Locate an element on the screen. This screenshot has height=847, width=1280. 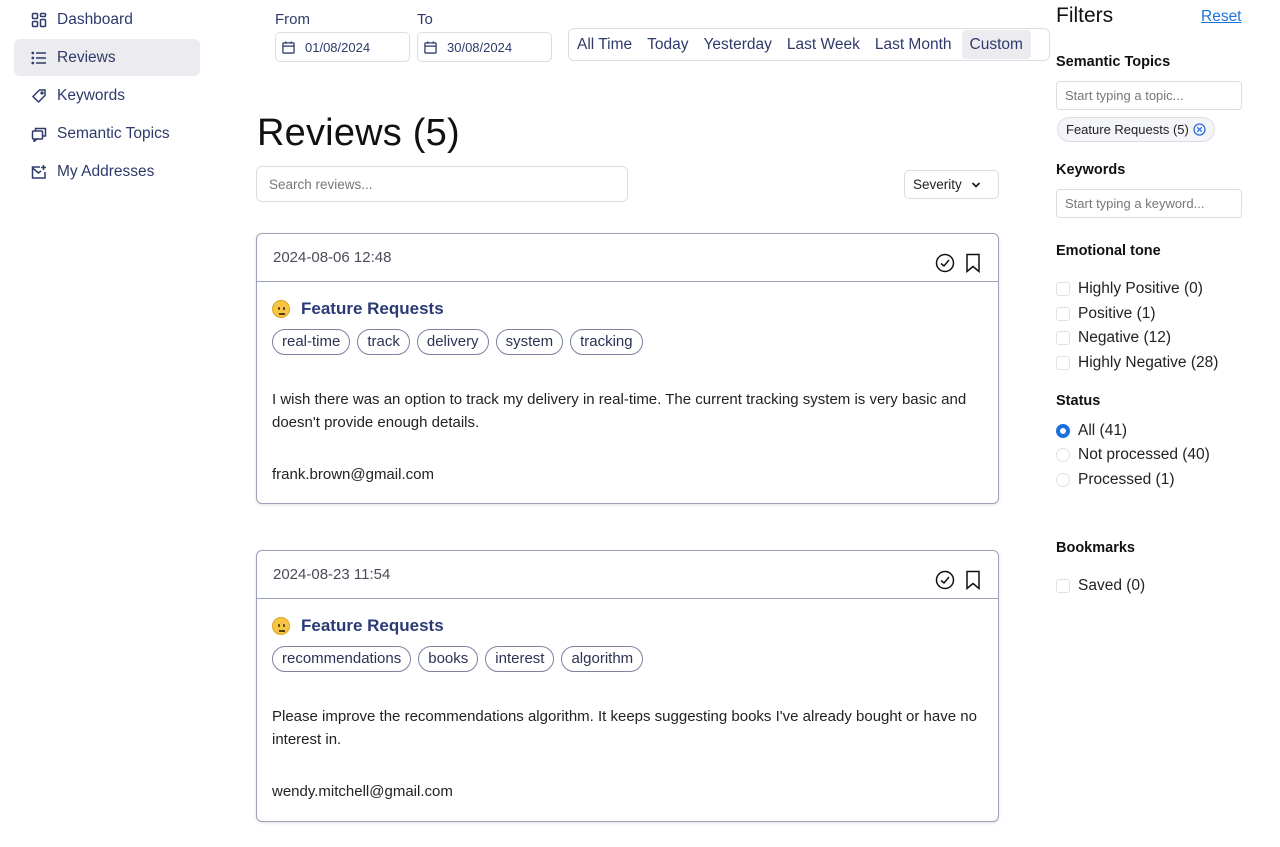
close-circle-icon is located at coordinates (1199, 129).